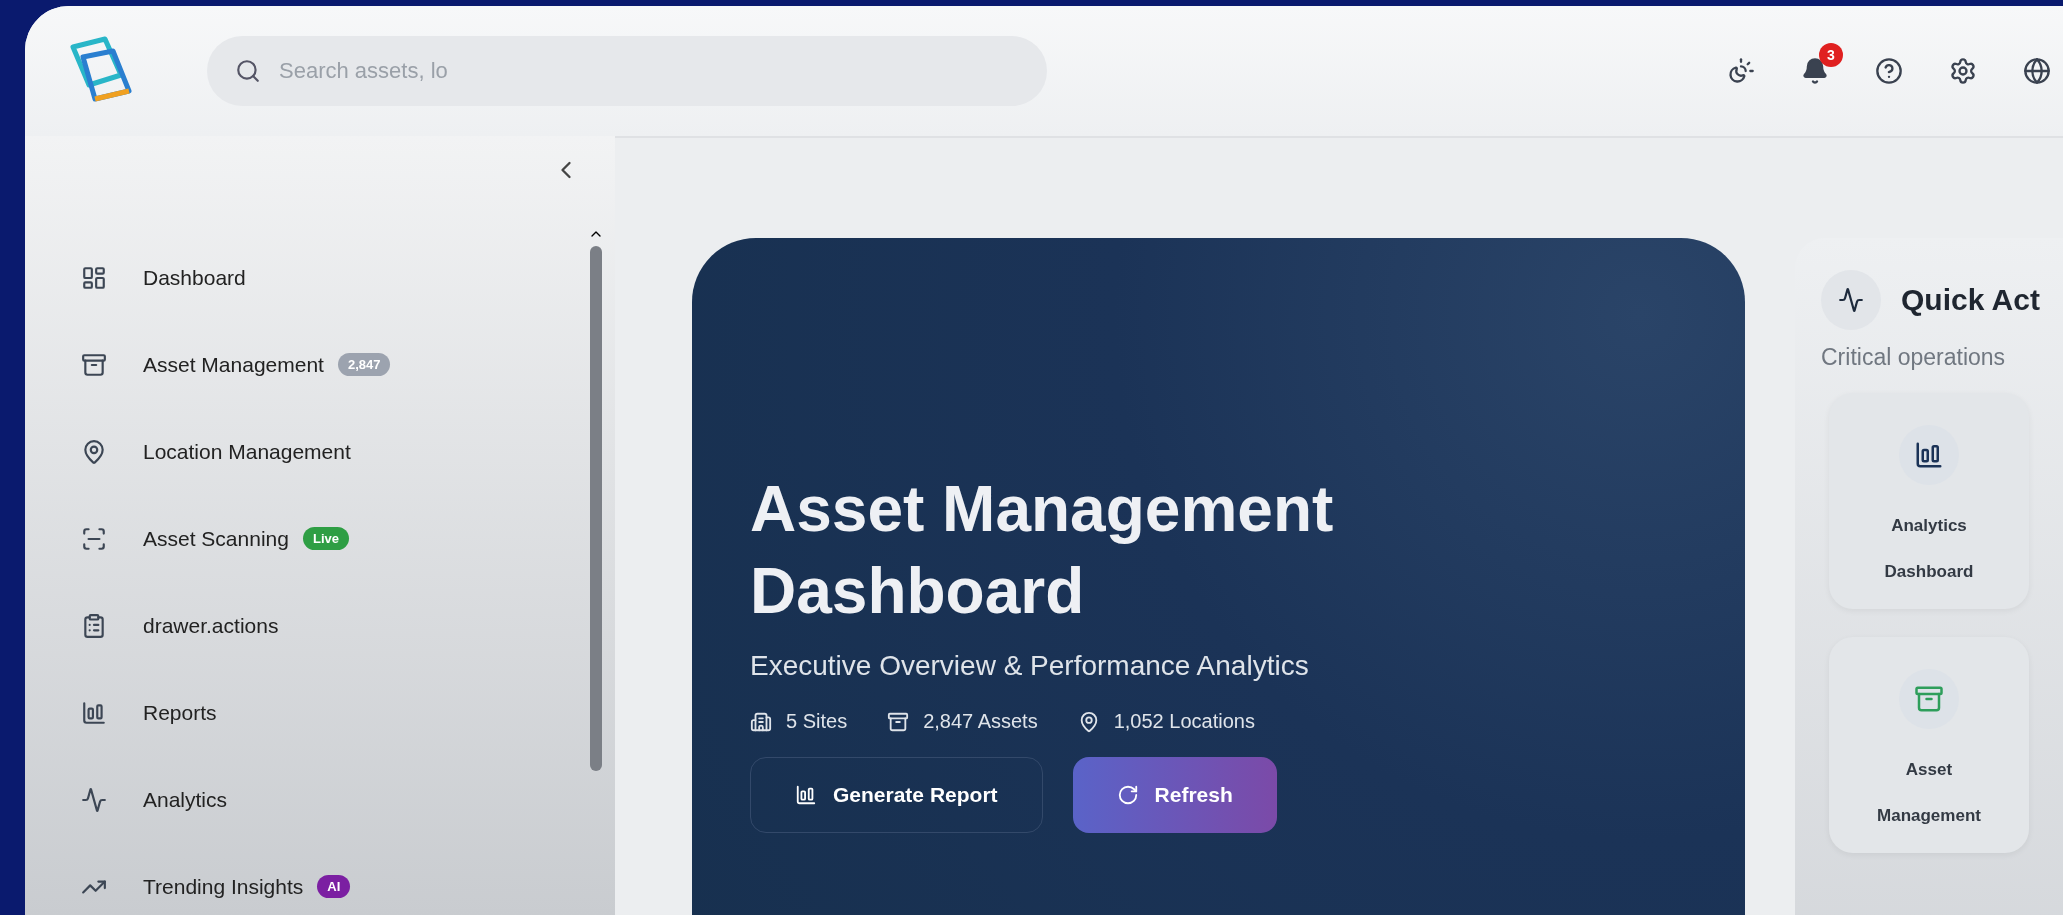 The height and width of the screenshot is (915, 2063). Describe the element at coordinates (761, 721) in the screenshot. I see `building-icon` at that location.